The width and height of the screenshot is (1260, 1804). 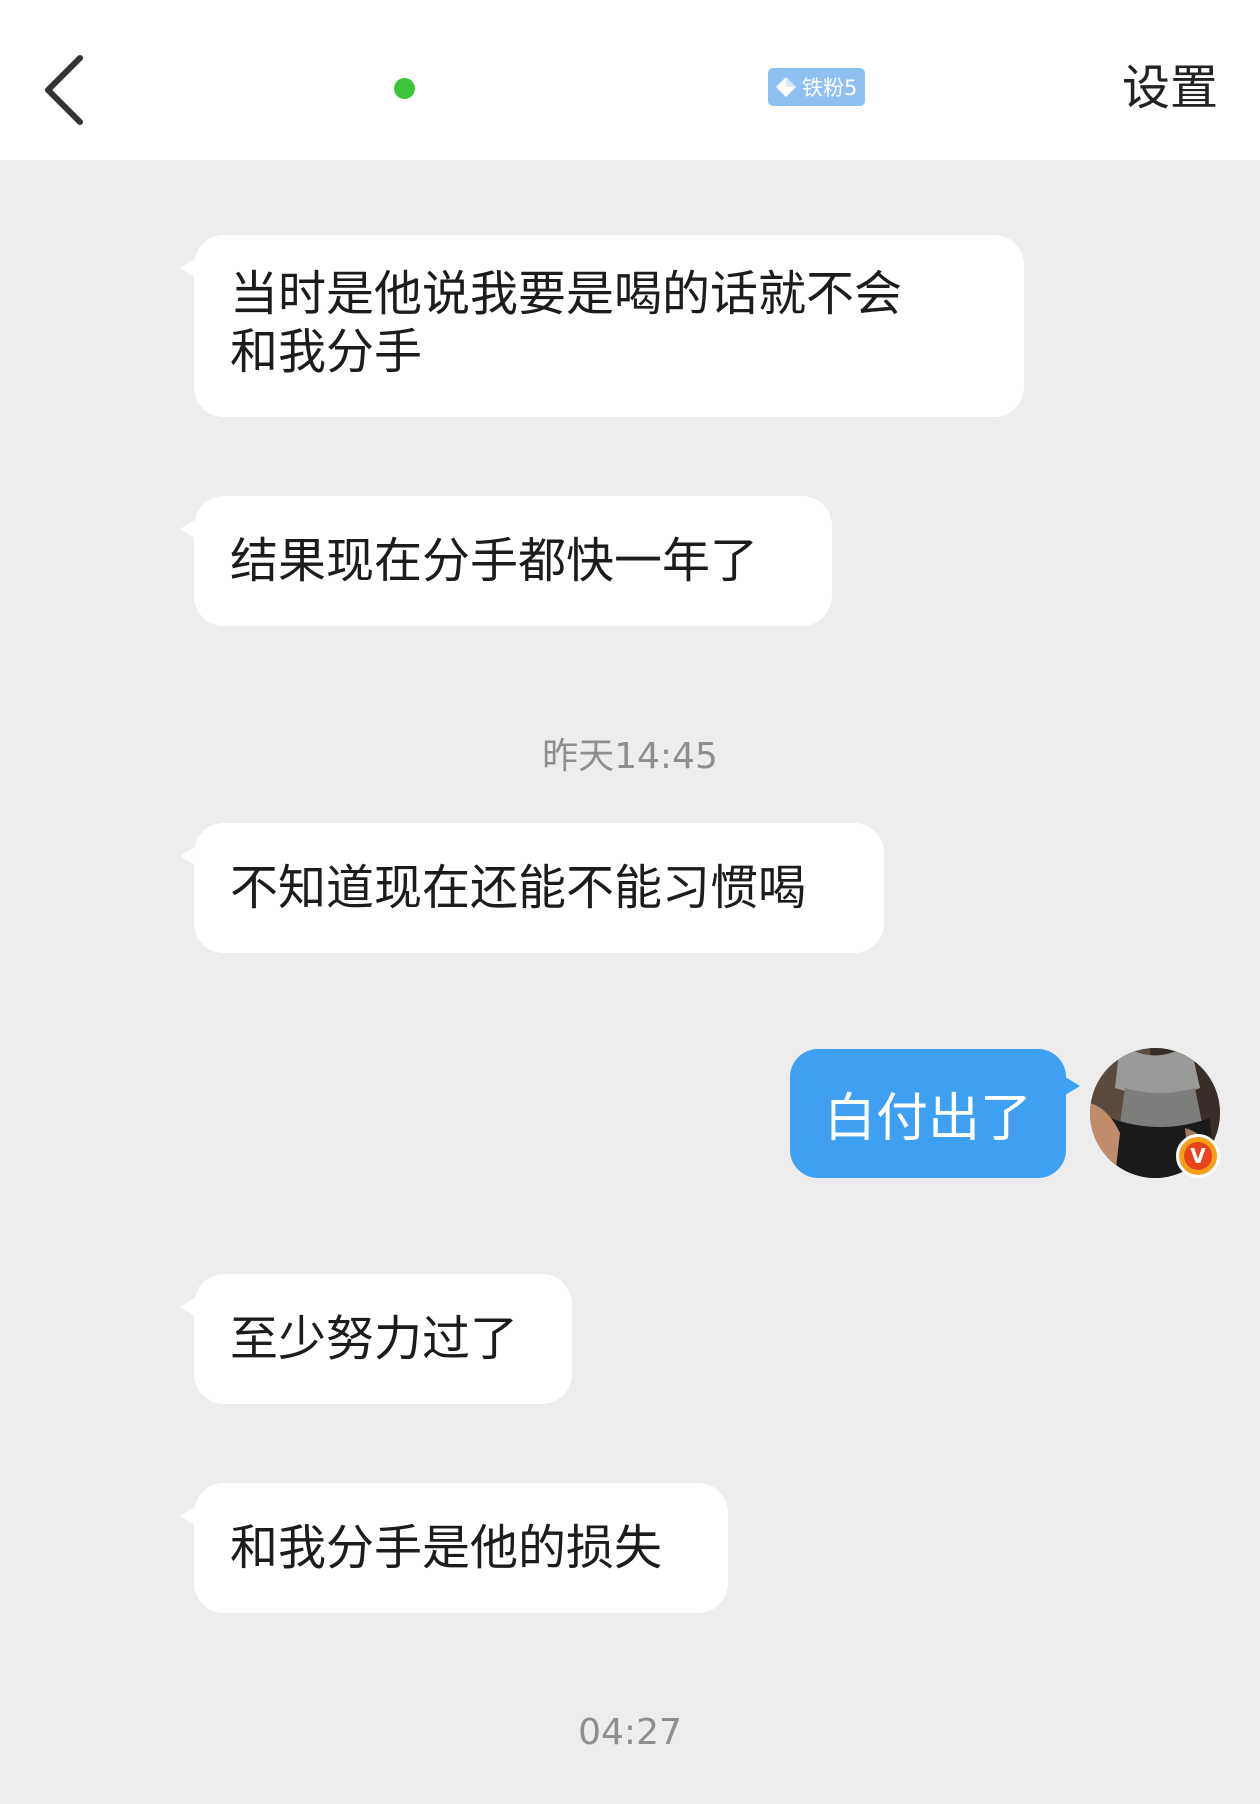 I want to click on message-bubble: 当时是他说我要是喝的话就不会 和我分手, so click(x=602, y=326).